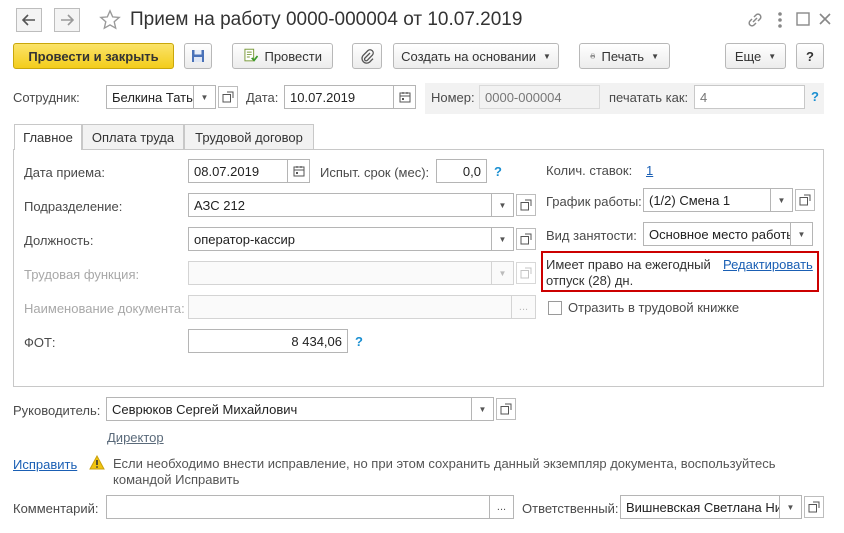 This screenshot has height=533, width=844. I want to click on attach-button, so click(367, 56).